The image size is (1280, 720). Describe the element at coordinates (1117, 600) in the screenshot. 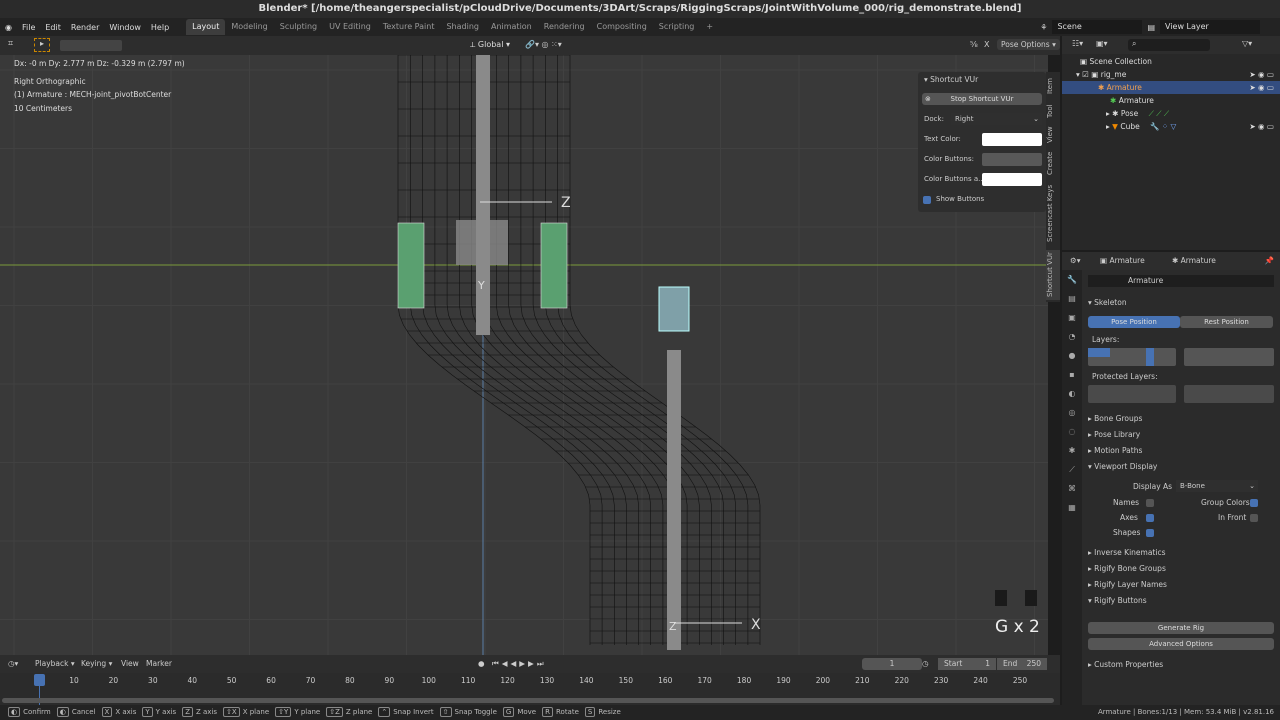

I see `section-rigify-buttons: ▾ Rigify Buttons` at that location.